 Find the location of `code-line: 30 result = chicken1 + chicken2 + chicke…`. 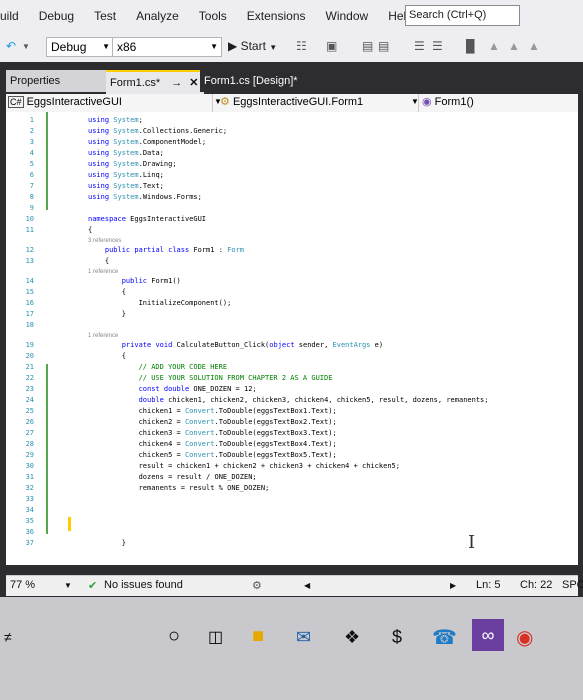

code-line: 30 result = chicken1 + chicken2 + chicke… is located at coordinates (292, 466).